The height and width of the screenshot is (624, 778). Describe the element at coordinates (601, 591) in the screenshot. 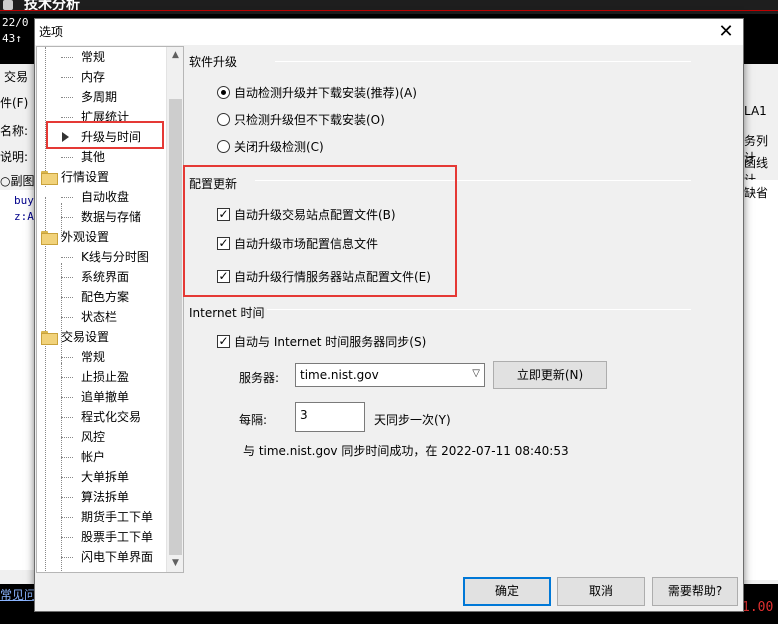

I see `cancel-button: 取消` at that location.